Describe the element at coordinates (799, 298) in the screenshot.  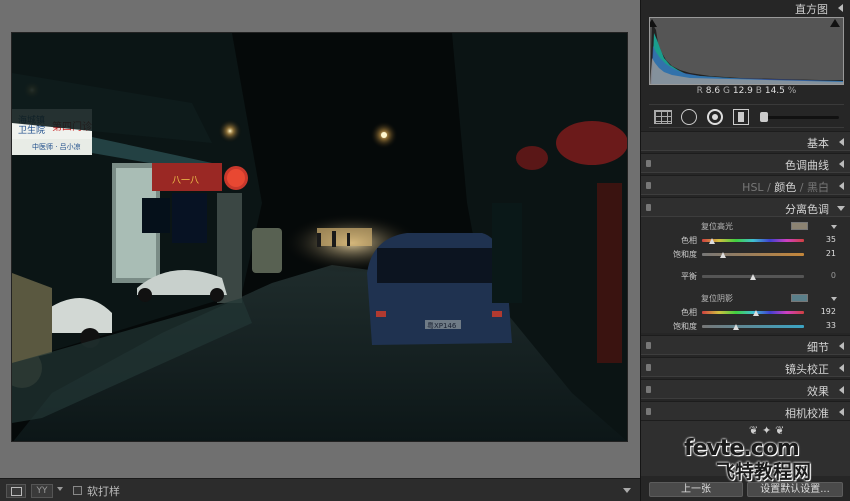
I see `shadow-color-swatch` at that location.